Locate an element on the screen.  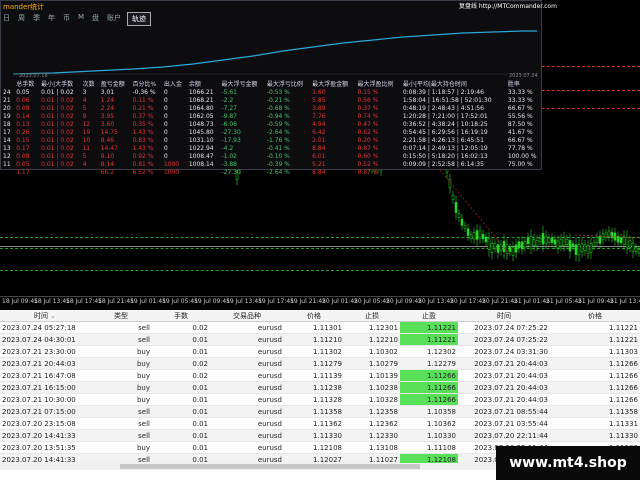
column-header: 止损 is located at coordinates (372, 316).